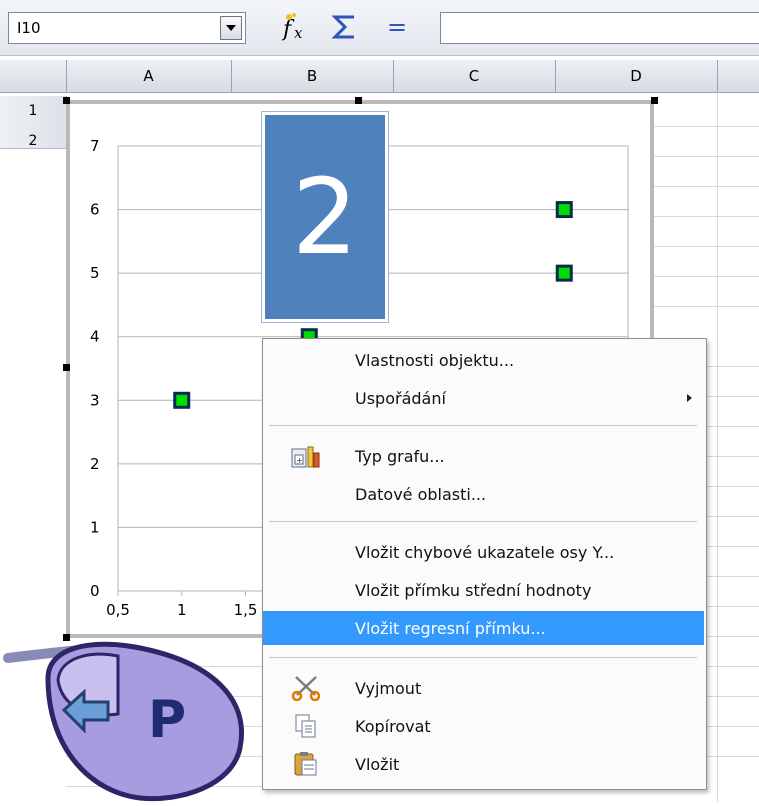  Describe the element at coordinates (377, 764) in the screenshot. I see `menu-item-label: Vložit` at that location.